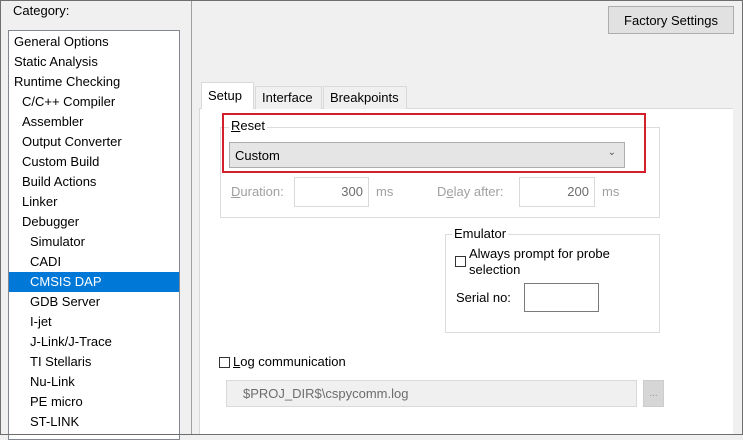  Describe the element at coordinates (288, 97) in the screenshot. I see `tab-interface: Interface` at that location.